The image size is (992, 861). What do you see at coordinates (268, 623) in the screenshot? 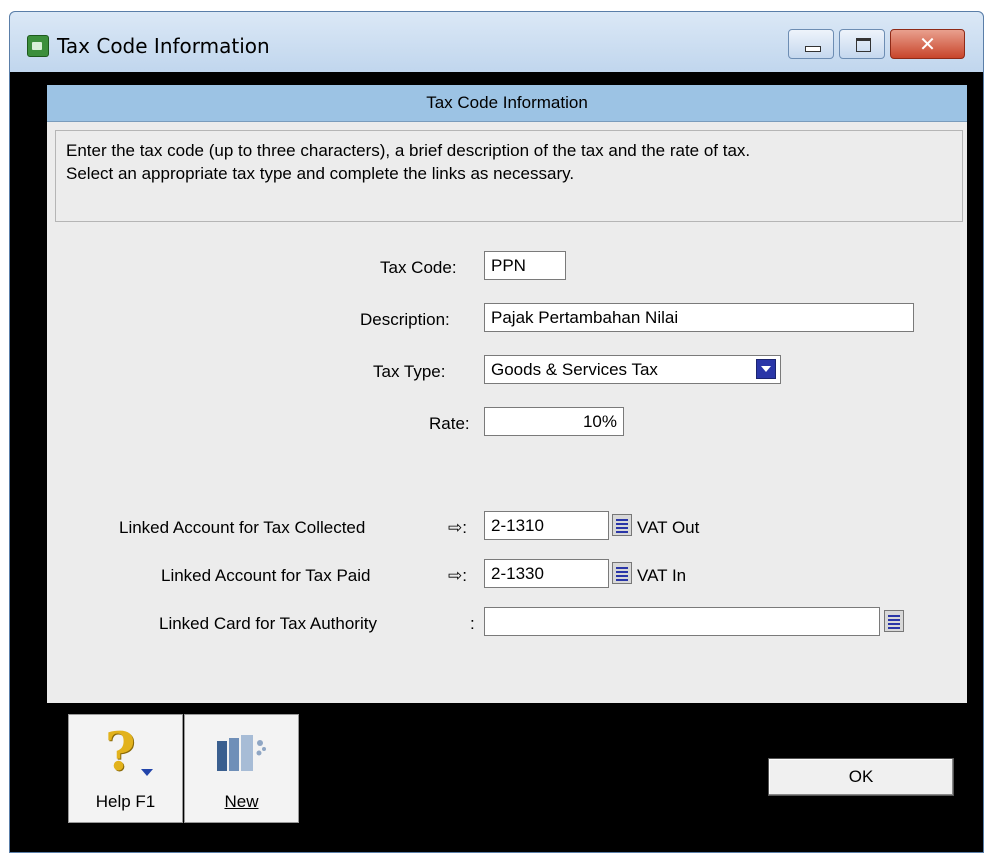
I see `tax-authority-label: Linked Card for Tax Authority` at bounding box center [268, 623].